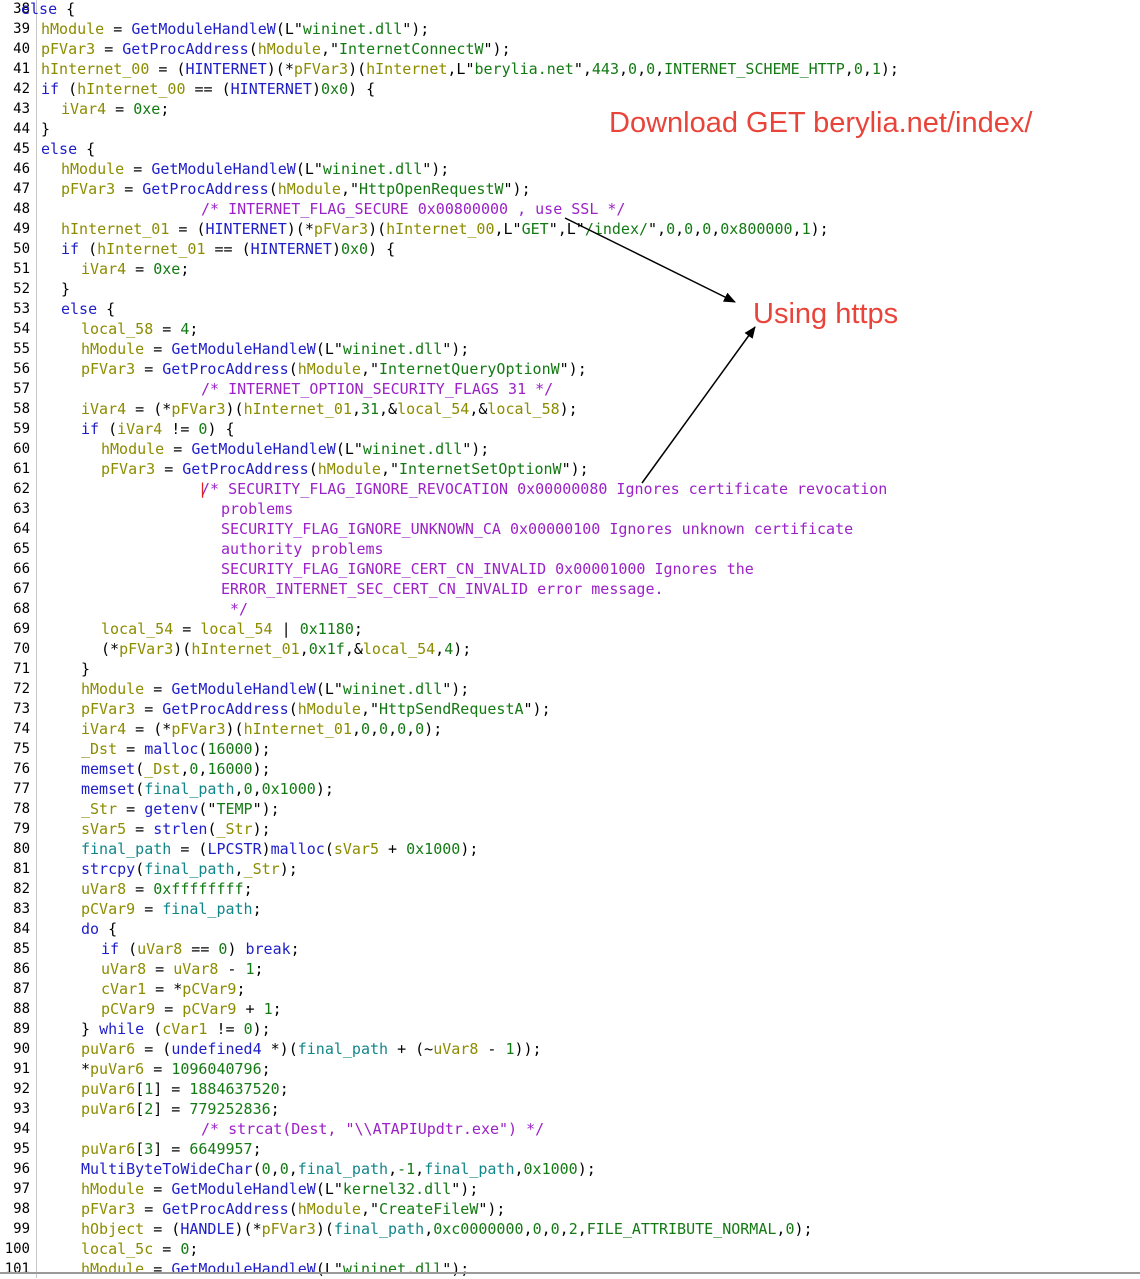 This screenshot has height=1279, width=1140. I want to click on arrow-from-security-flags, so click(698, 405).